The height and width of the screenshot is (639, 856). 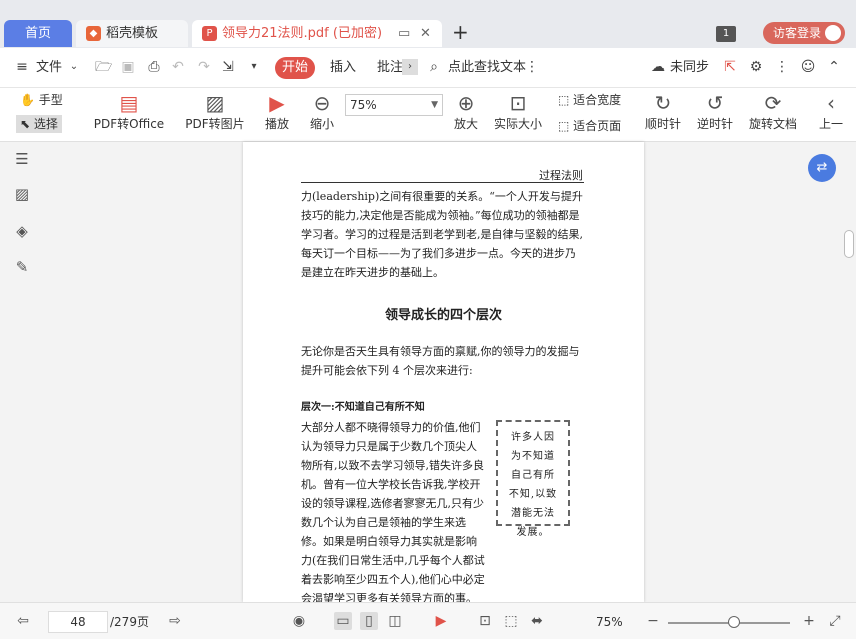 What do you see at coordinates (299, 621) in the screenshot?
I see `eye-icon: ◉` at bounding box center [299, 621].